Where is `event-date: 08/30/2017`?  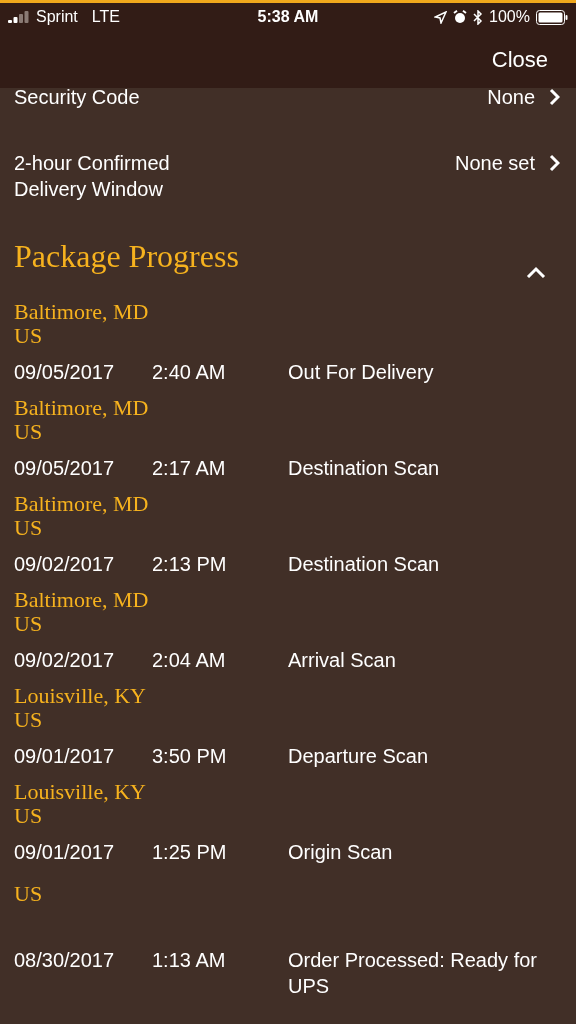 event-date: 08/30/2017 is located at coordinates (65, 960).